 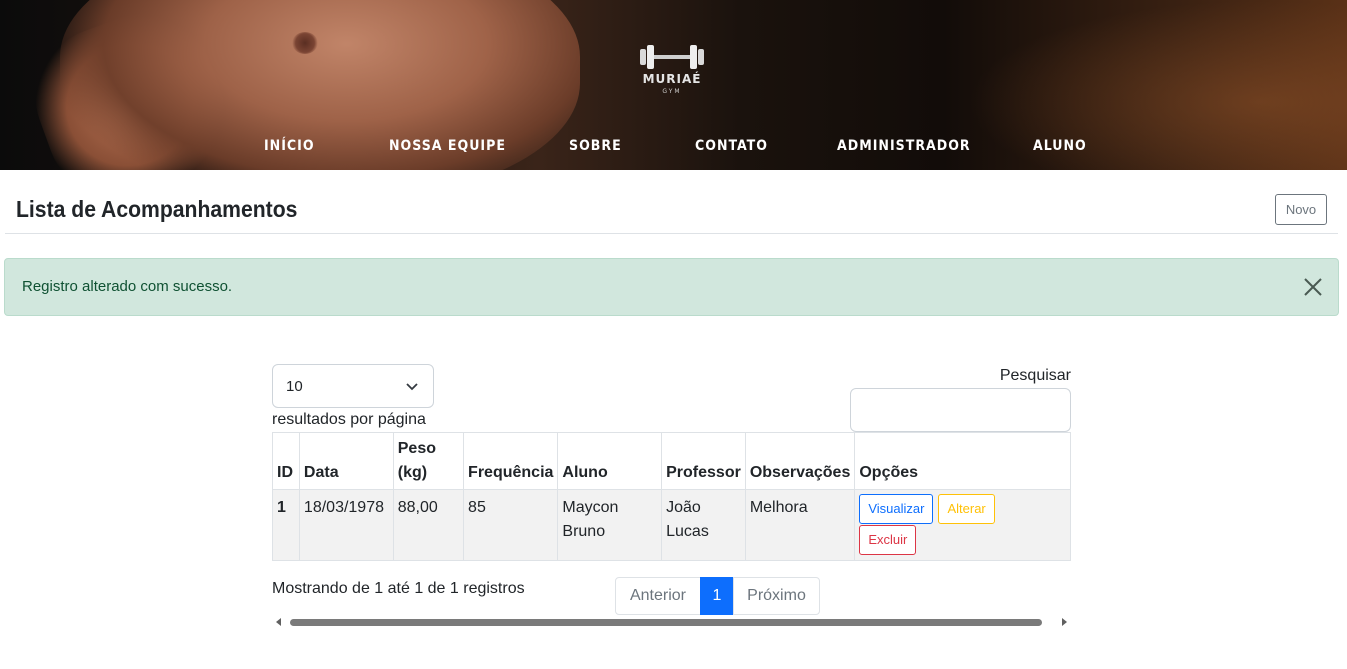 What do you see at coordinates (286, 525) in the screenshot?
I see `cell-id: 1` at bounding box center [286, 525].